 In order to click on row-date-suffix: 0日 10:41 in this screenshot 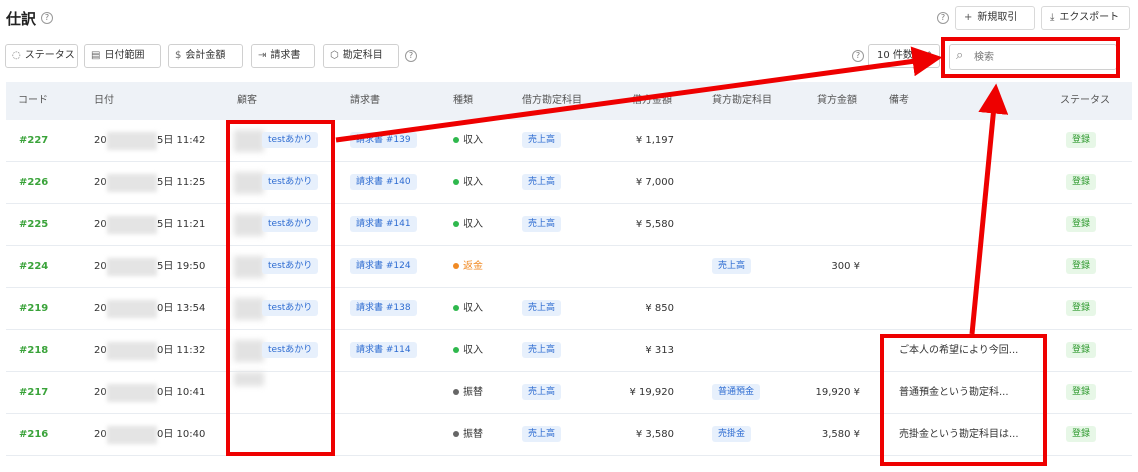, I will do `click(181, 392)`.